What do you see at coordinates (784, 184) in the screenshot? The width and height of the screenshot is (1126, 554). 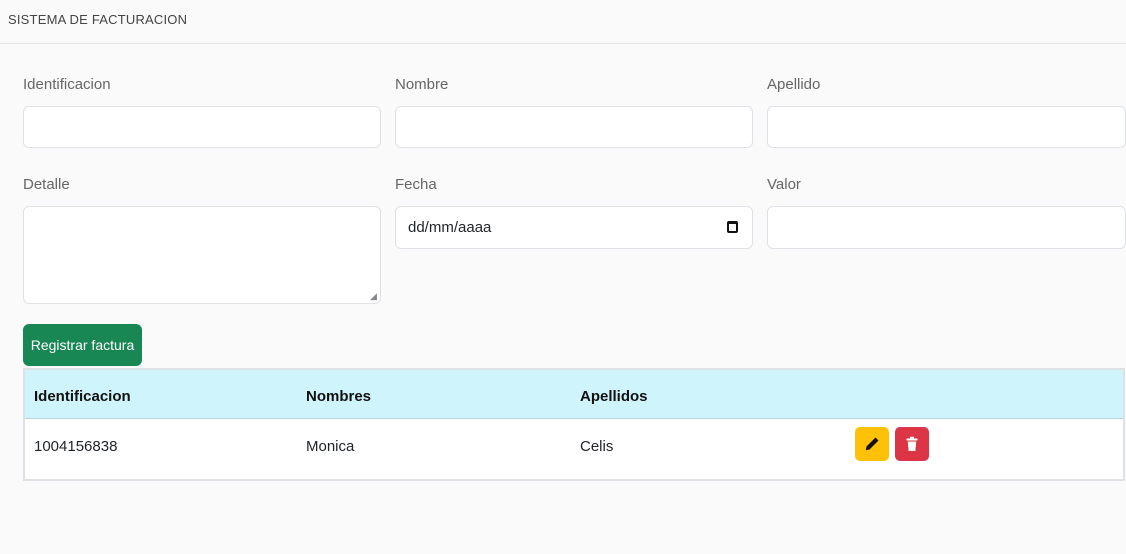 I see `valor-label: Valor` at bounding box center [784, 184].